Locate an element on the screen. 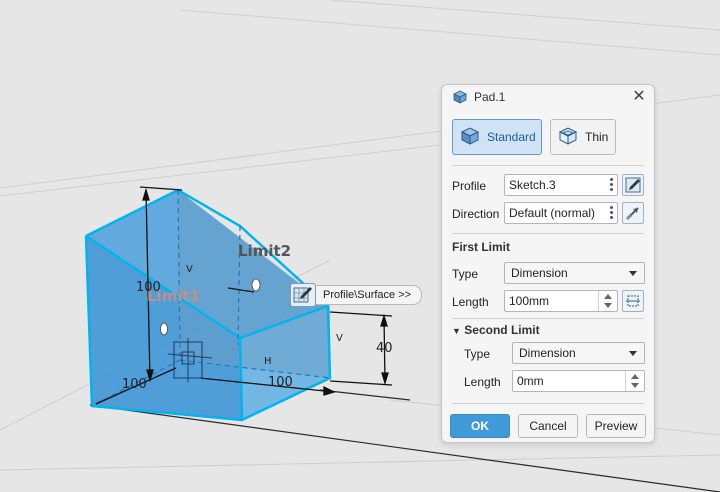 This screenshot has width=720, height=492. profile-surface-hint: Profile\Surface >> is located at coordinates (363, 295).